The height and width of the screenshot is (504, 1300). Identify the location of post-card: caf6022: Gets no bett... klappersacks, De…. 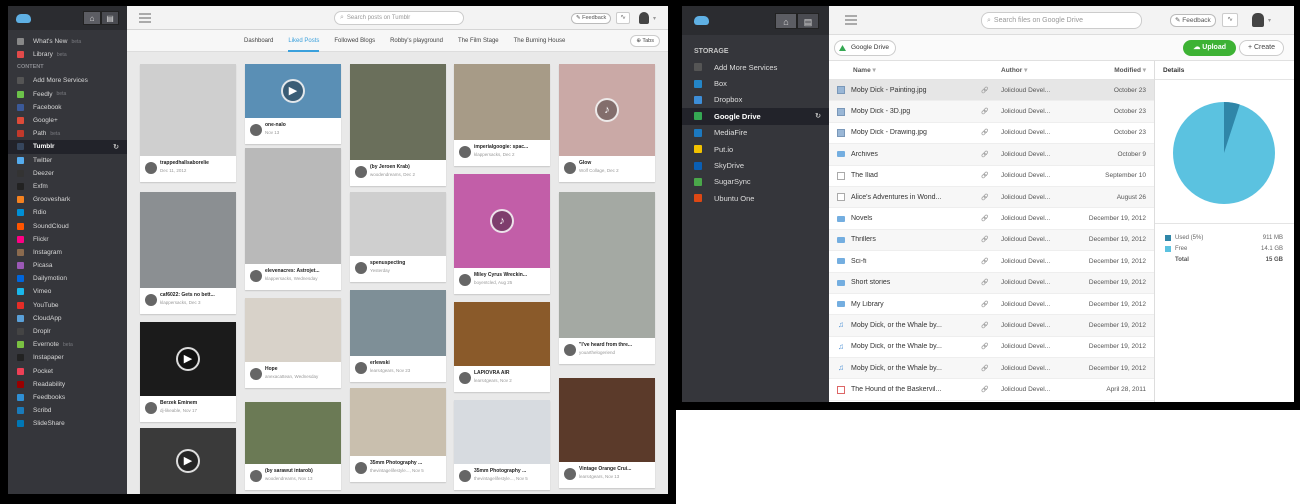
(188, 253).